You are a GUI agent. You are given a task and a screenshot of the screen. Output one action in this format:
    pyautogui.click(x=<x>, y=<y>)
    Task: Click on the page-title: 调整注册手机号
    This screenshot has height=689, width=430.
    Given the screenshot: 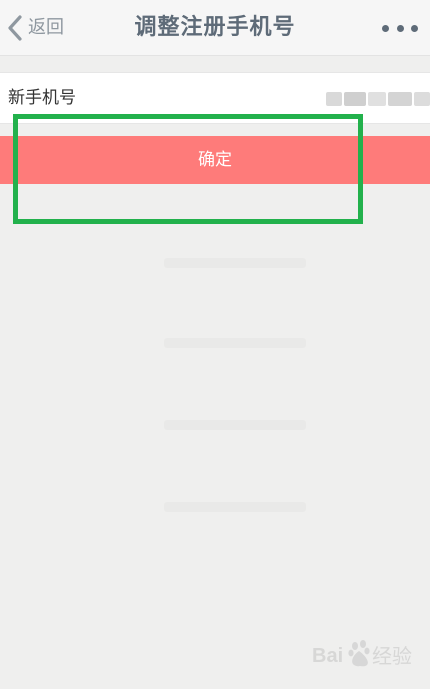 What is the action you would take?
    pyautogui.click(x=215, y=27)
    